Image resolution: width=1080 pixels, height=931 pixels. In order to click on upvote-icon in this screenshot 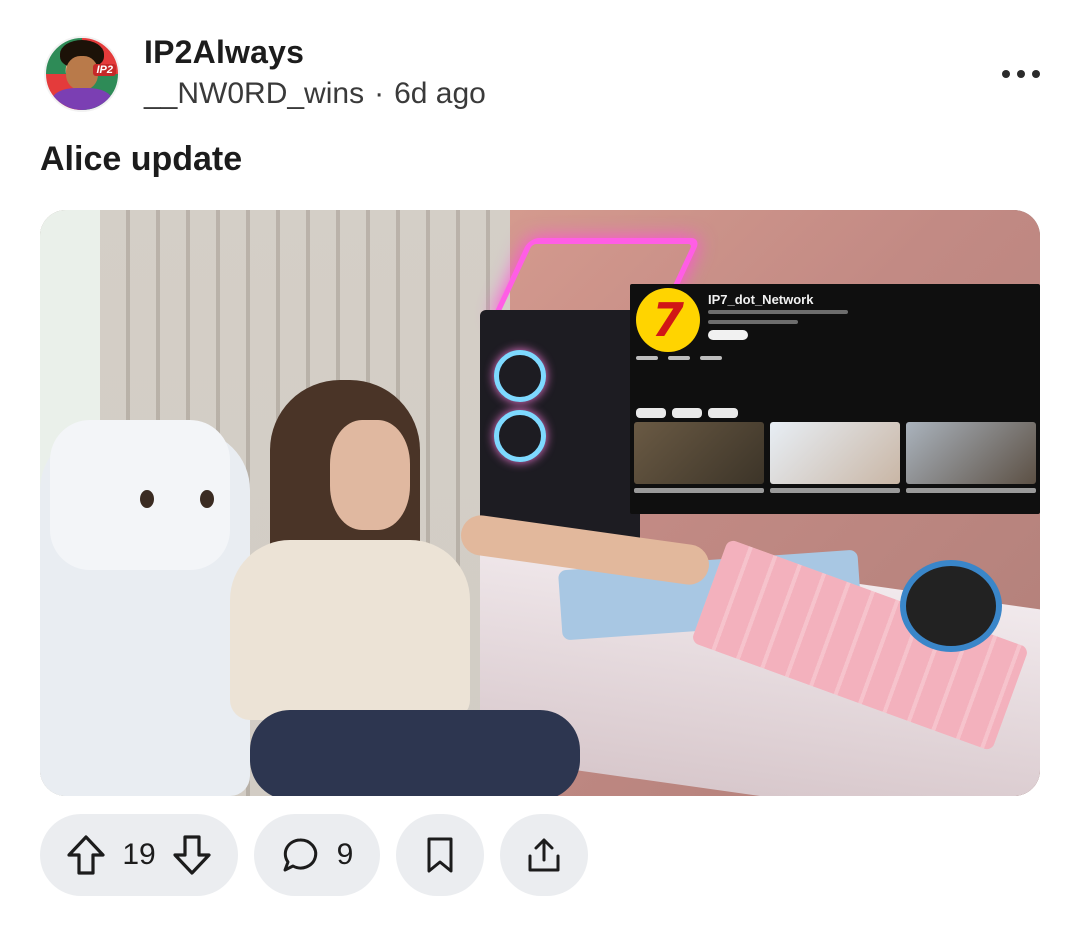, I will do `click(86, 855)`.